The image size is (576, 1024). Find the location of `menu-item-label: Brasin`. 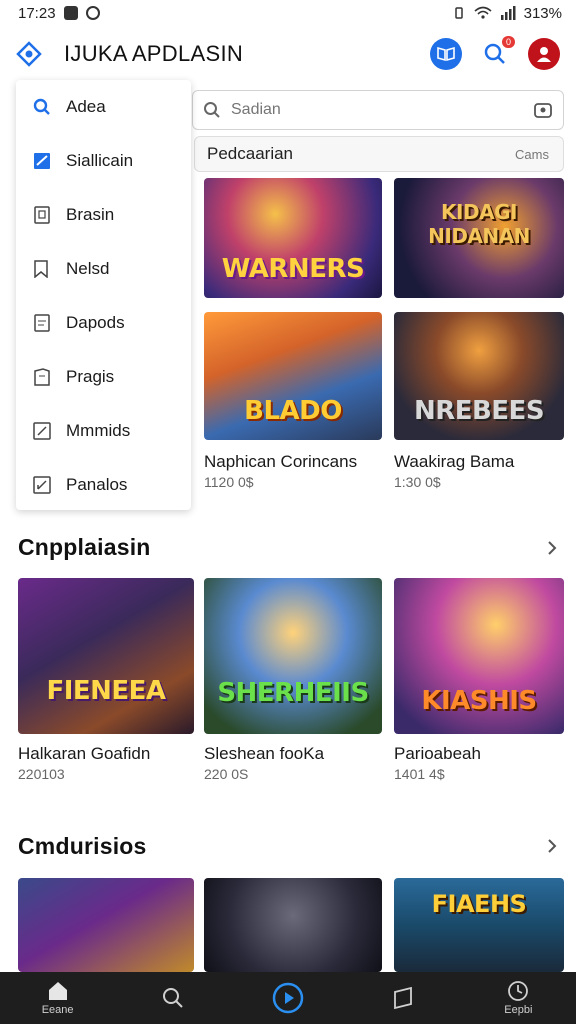

menu-item-label: Brasin is located at coordinates (90, 214).